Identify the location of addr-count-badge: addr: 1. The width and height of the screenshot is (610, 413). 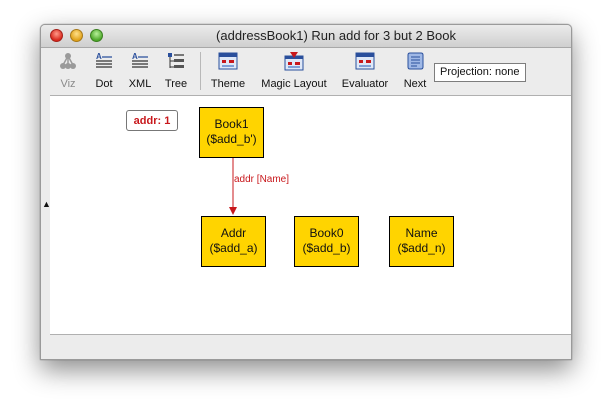
(152, 120).